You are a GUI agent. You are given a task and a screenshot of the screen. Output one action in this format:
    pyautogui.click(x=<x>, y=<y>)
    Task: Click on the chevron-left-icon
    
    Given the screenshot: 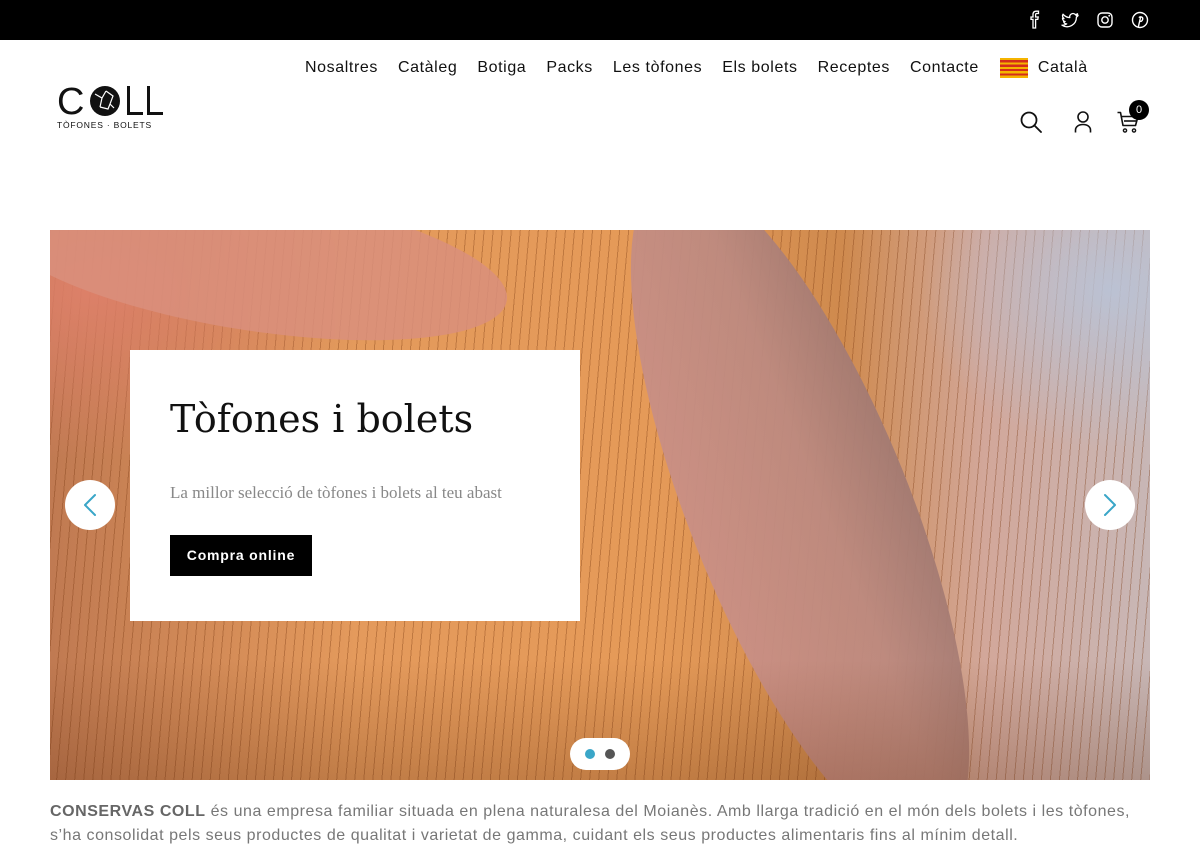 What is the action you would take?
    pyautogui.click(x=90, y=505)
    